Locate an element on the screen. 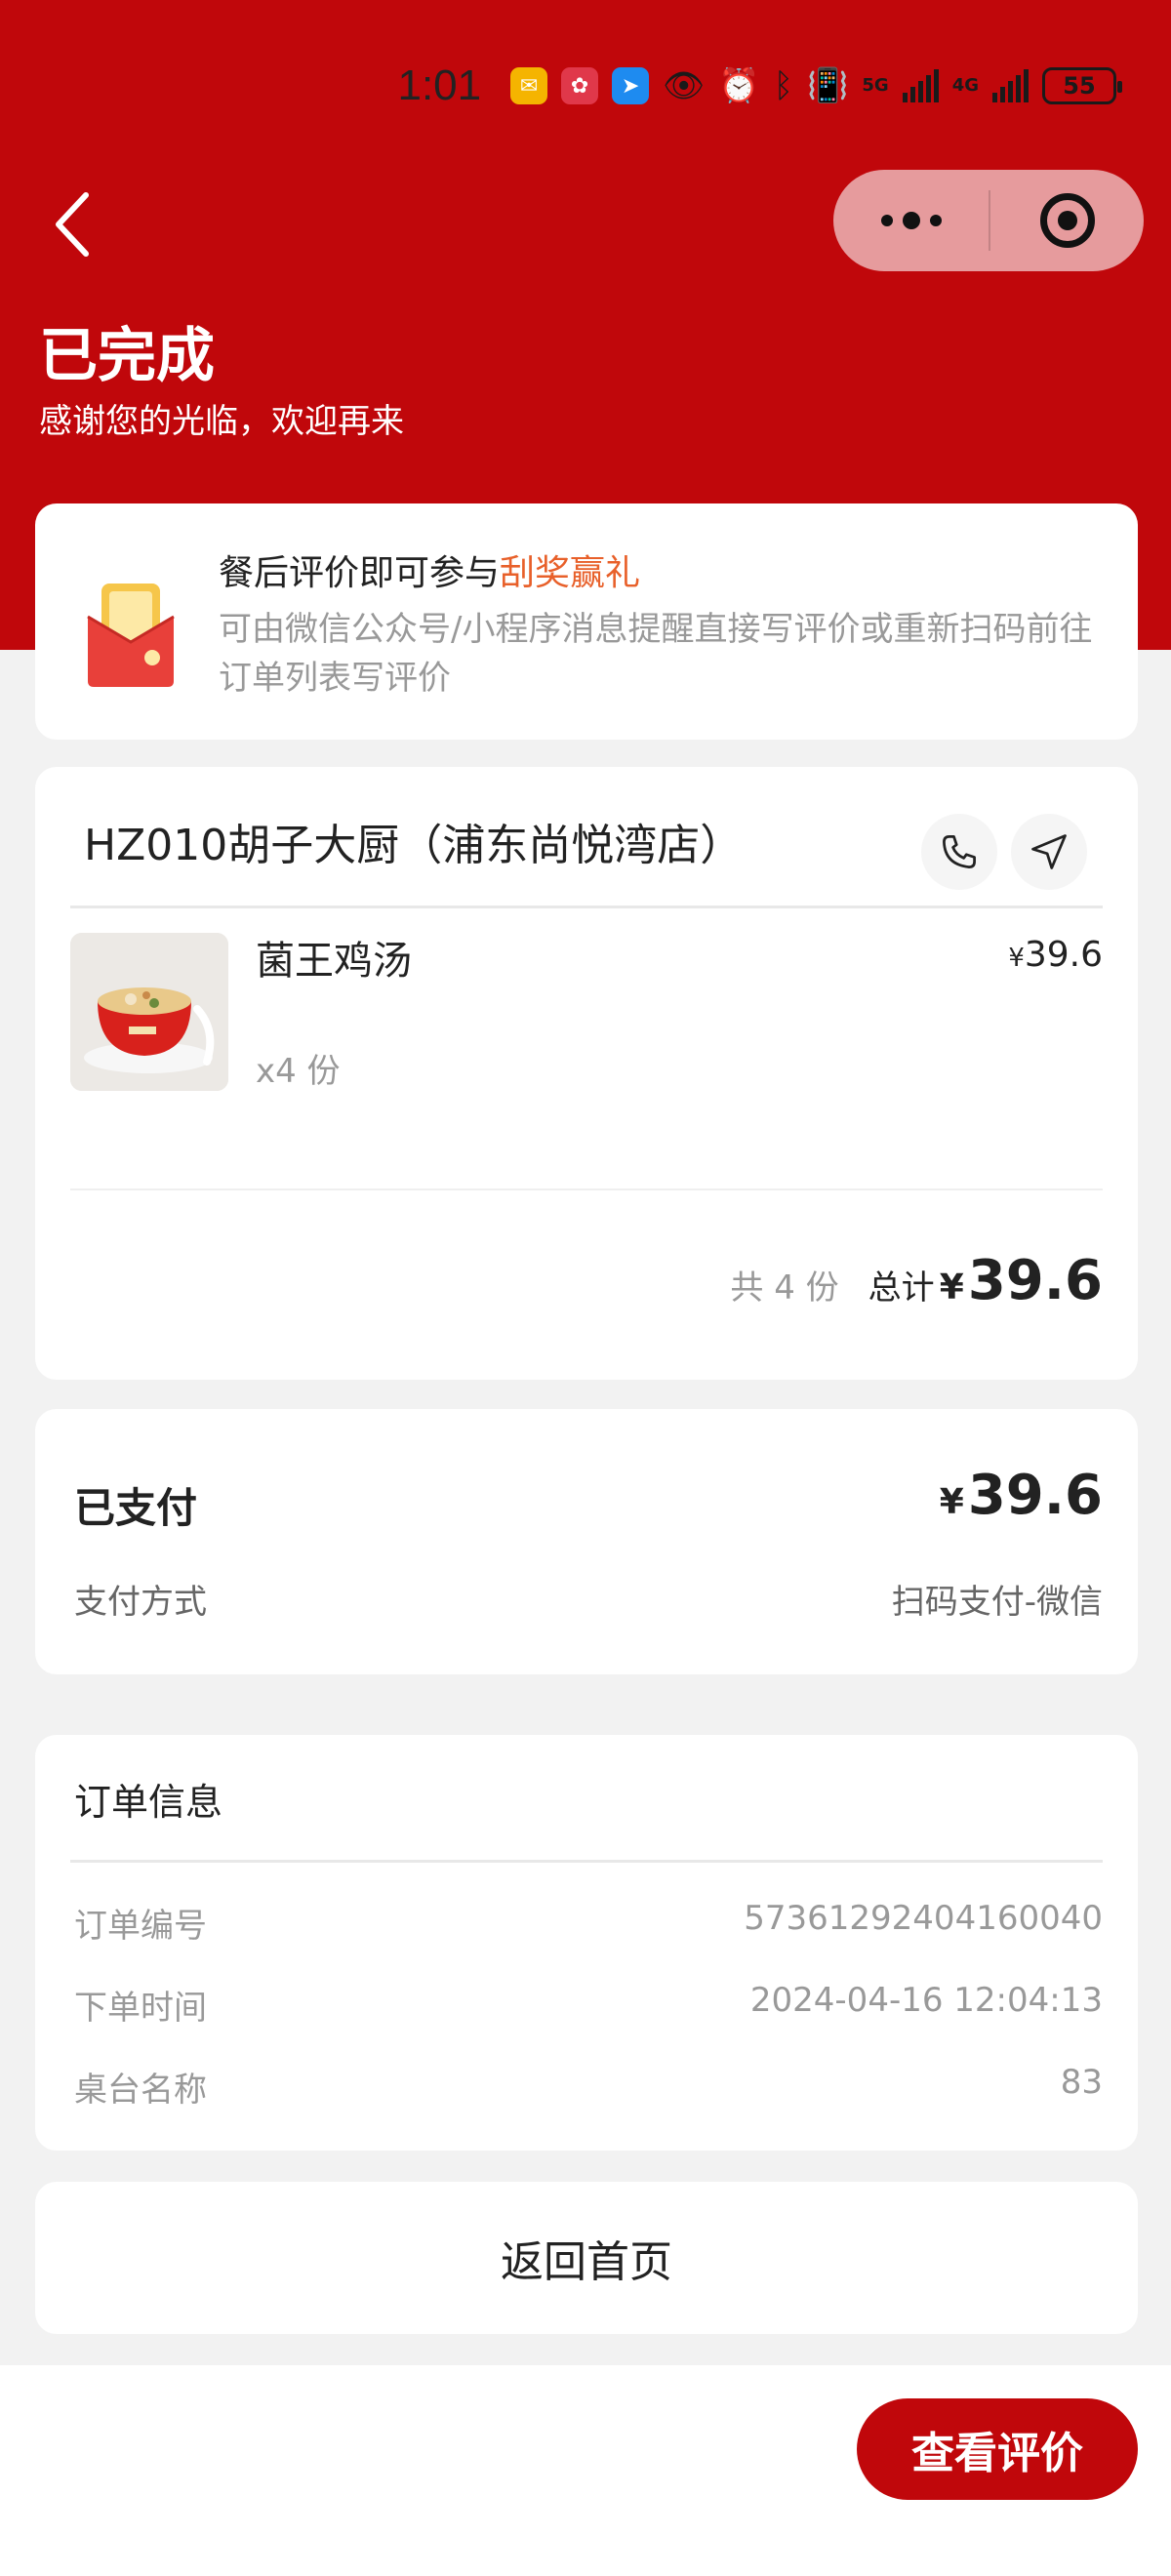  dish-image is located at coordinates (149, 1012).